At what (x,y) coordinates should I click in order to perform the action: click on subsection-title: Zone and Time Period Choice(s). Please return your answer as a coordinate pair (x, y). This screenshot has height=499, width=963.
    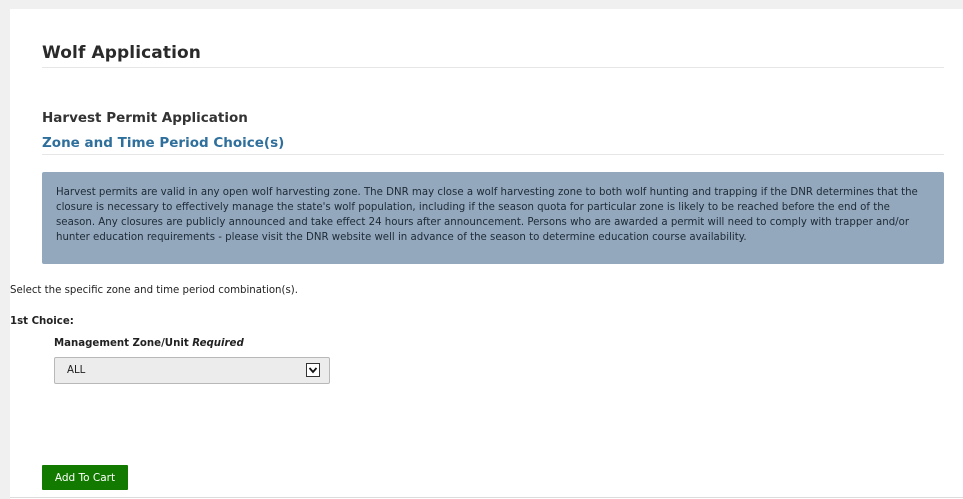
    Looking at the image, I should click on (163, 143).